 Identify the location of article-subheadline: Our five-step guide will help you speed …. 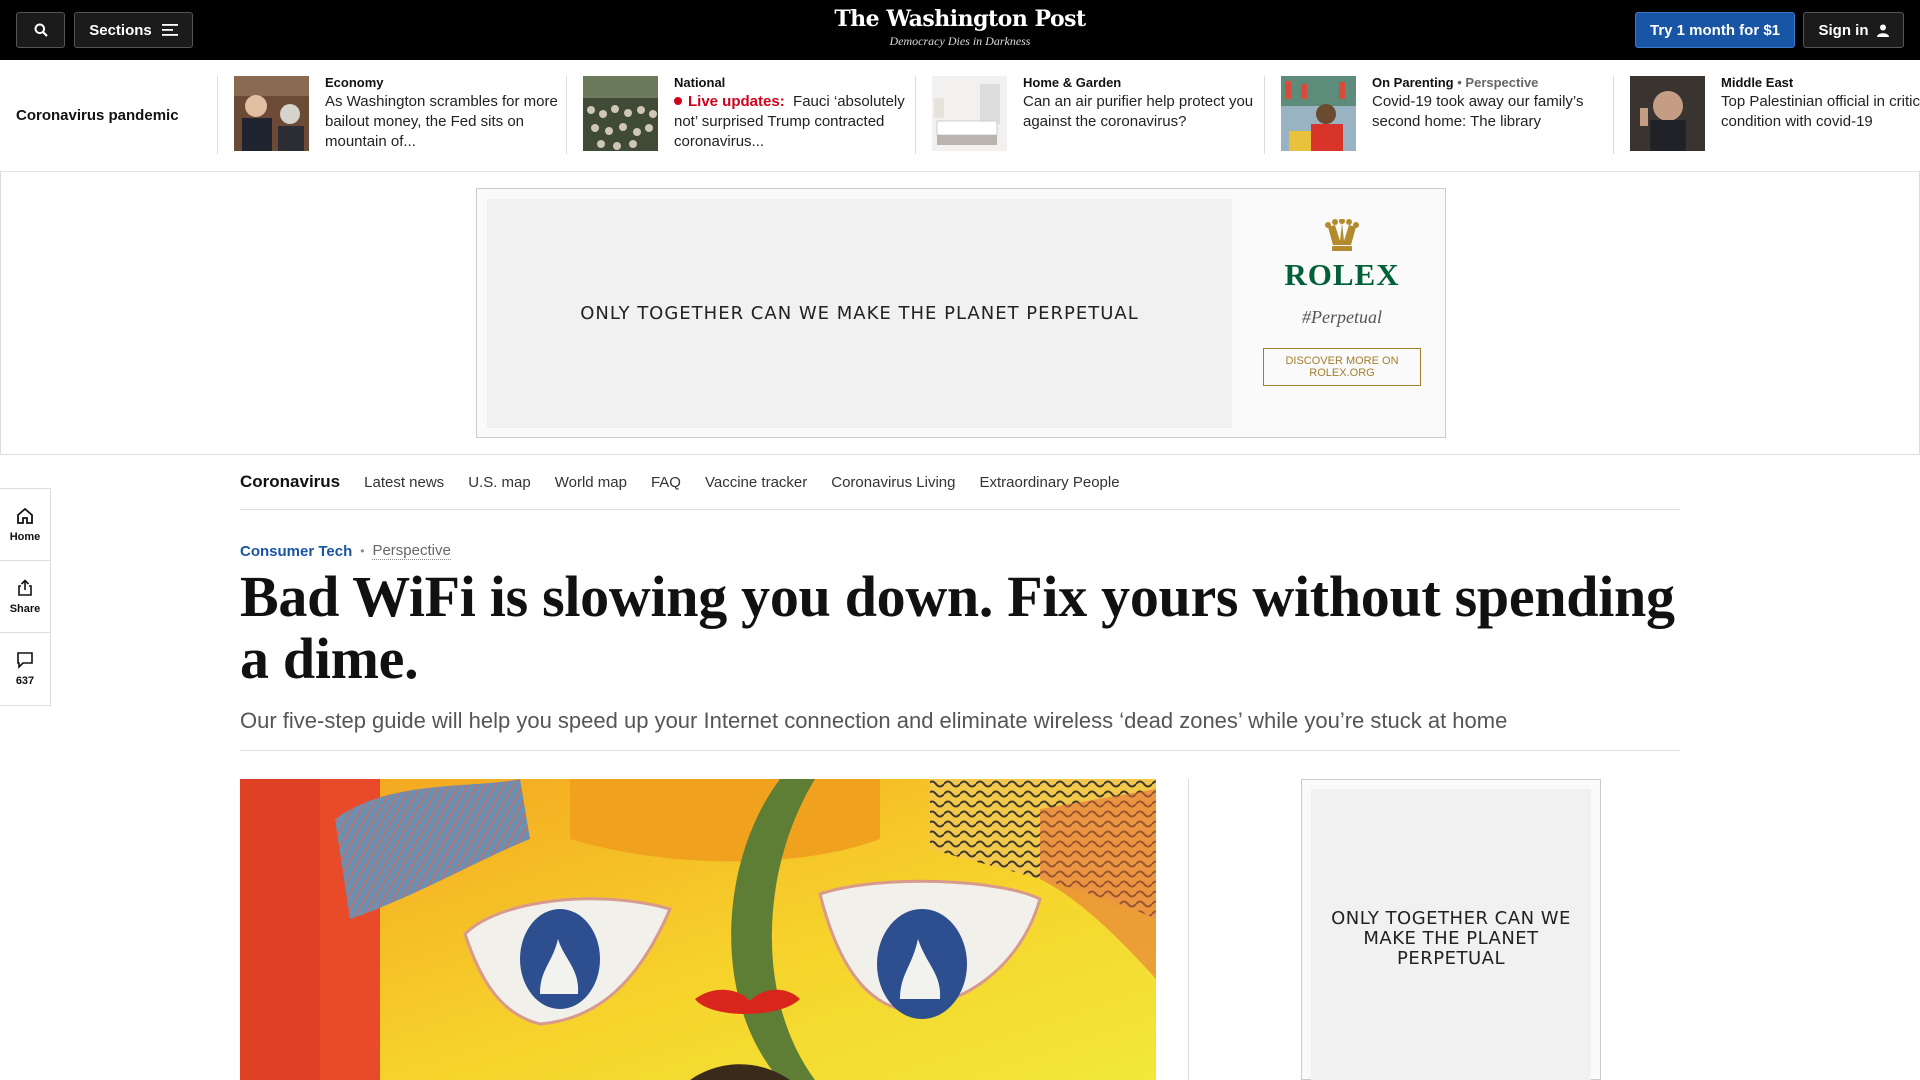
(960, 729).